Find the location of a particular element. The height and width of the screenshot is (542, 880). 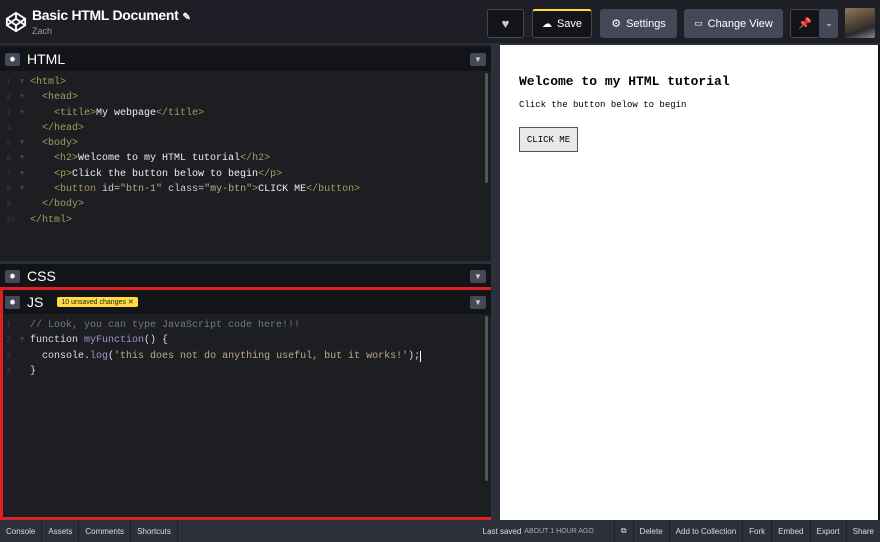

footer-fork-button: Fork is located at coordinates (756, 531).